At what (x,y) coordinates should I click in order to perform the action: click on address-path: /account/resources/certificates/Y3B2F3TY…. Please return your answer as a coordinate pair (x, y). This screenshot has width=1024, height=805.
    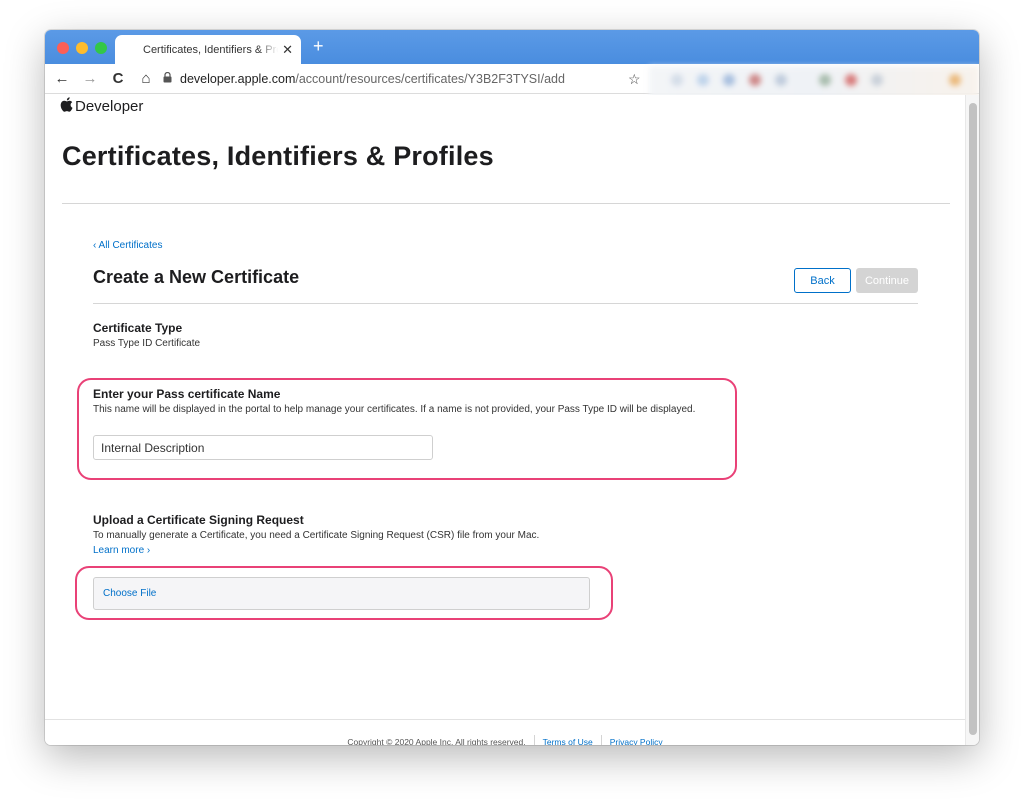
    Looking at the image, I should click on (430, 79).